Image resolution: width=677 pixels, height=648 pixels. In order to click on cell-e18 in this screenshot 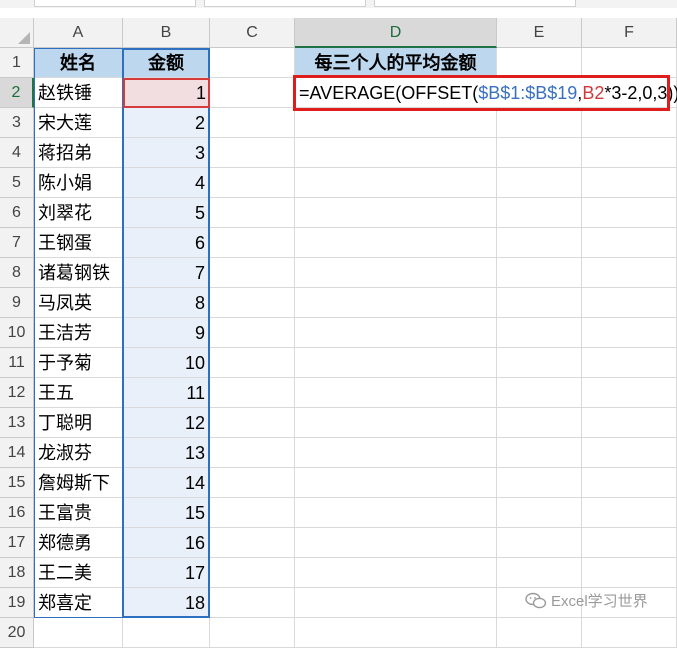, I will do `click(539, 573)`.